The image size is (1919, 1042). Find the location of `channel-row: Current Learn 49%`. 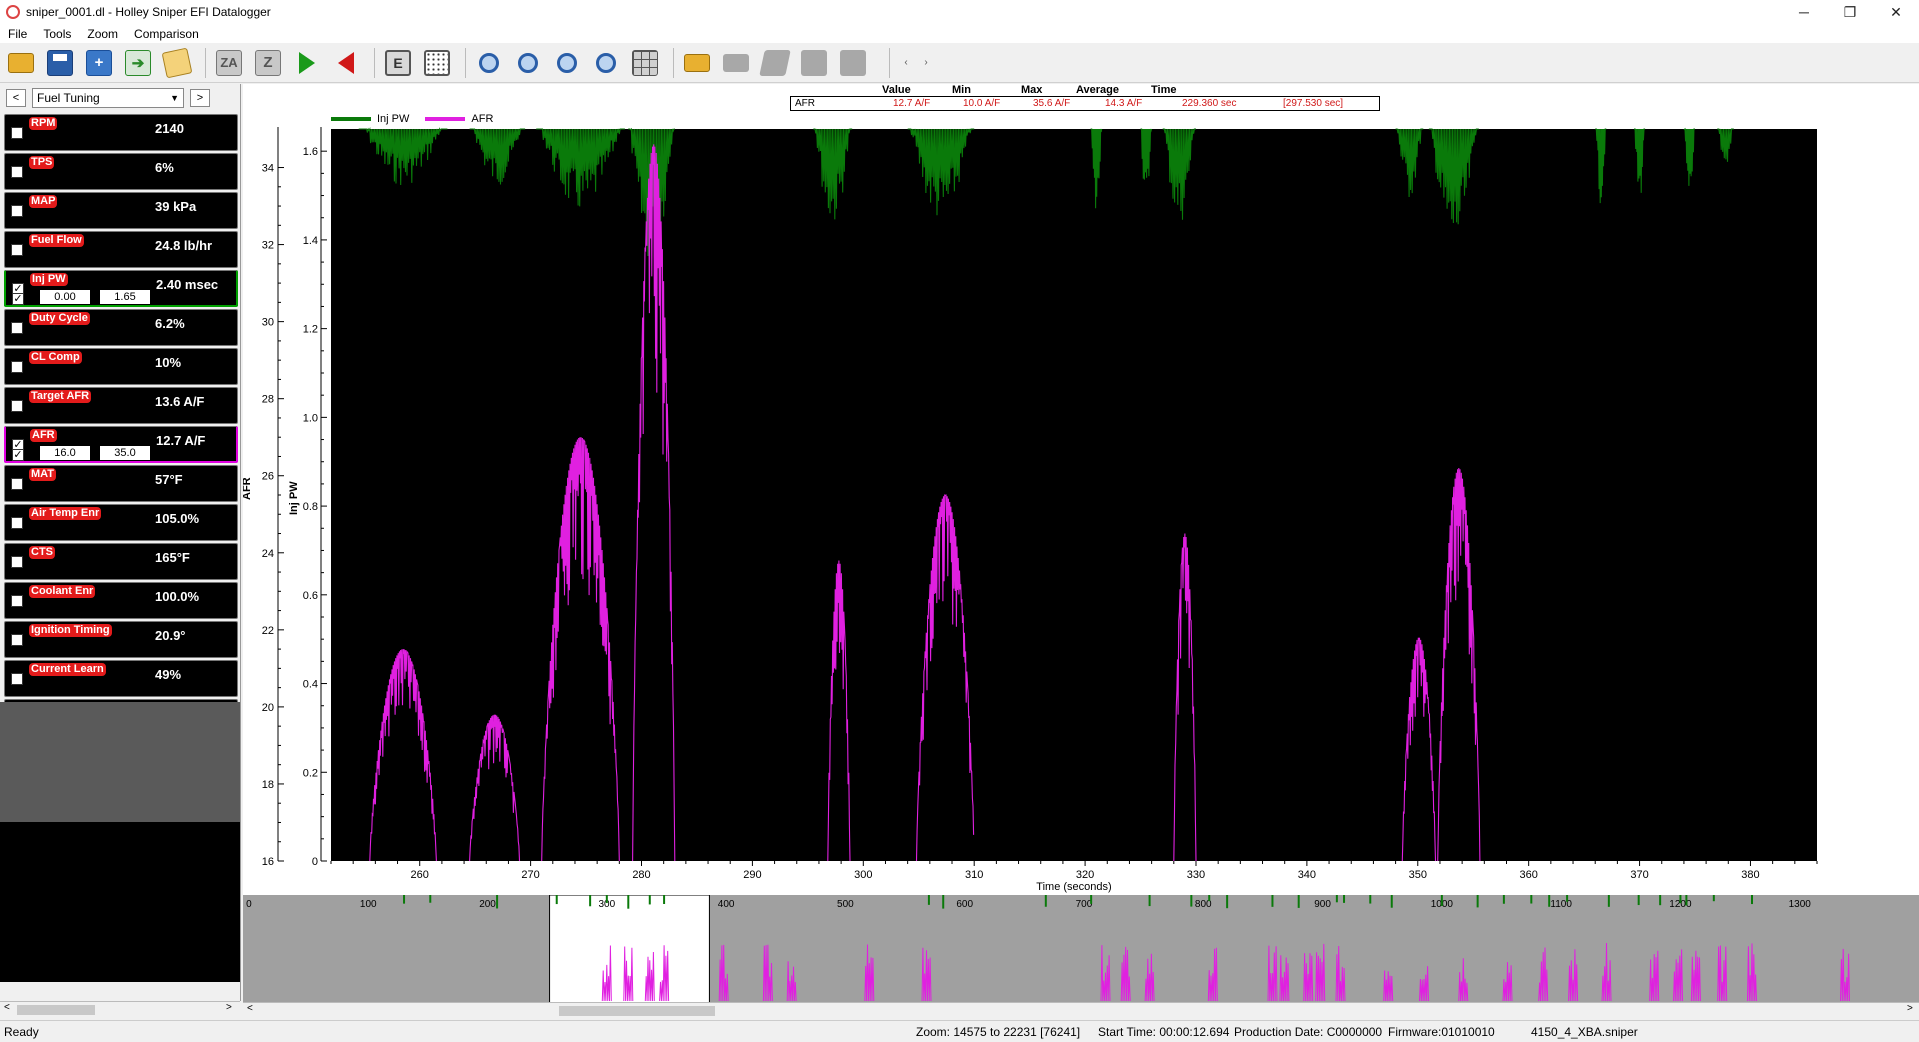

channel-row: Current Learn 49% is located at coordinates (121, 678).